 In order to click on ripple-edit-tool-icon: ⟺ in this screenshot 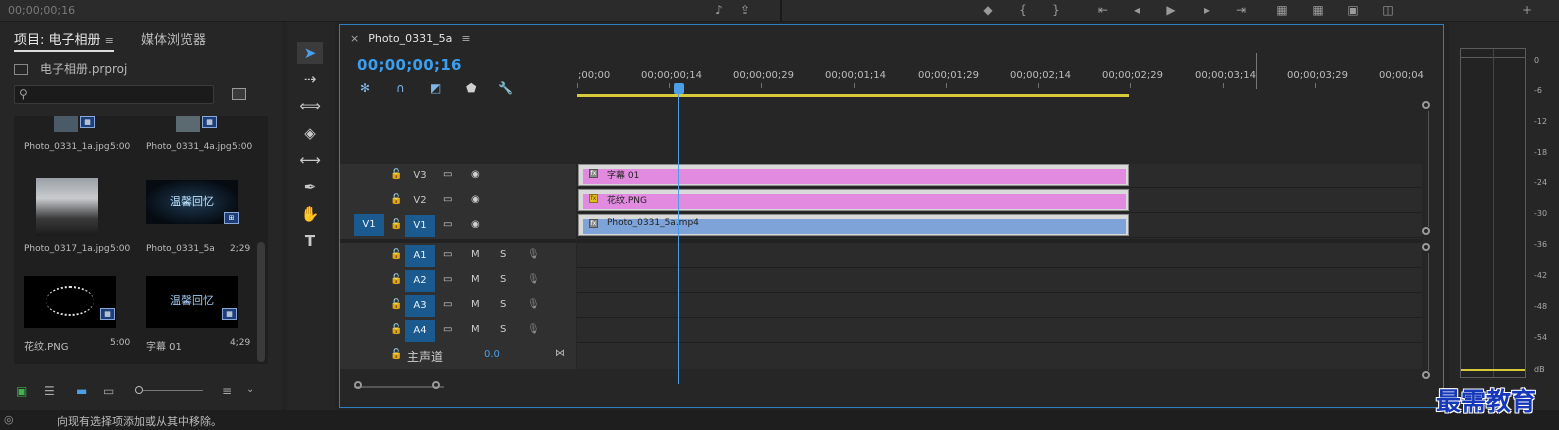, I will do `click(310, 106)`.